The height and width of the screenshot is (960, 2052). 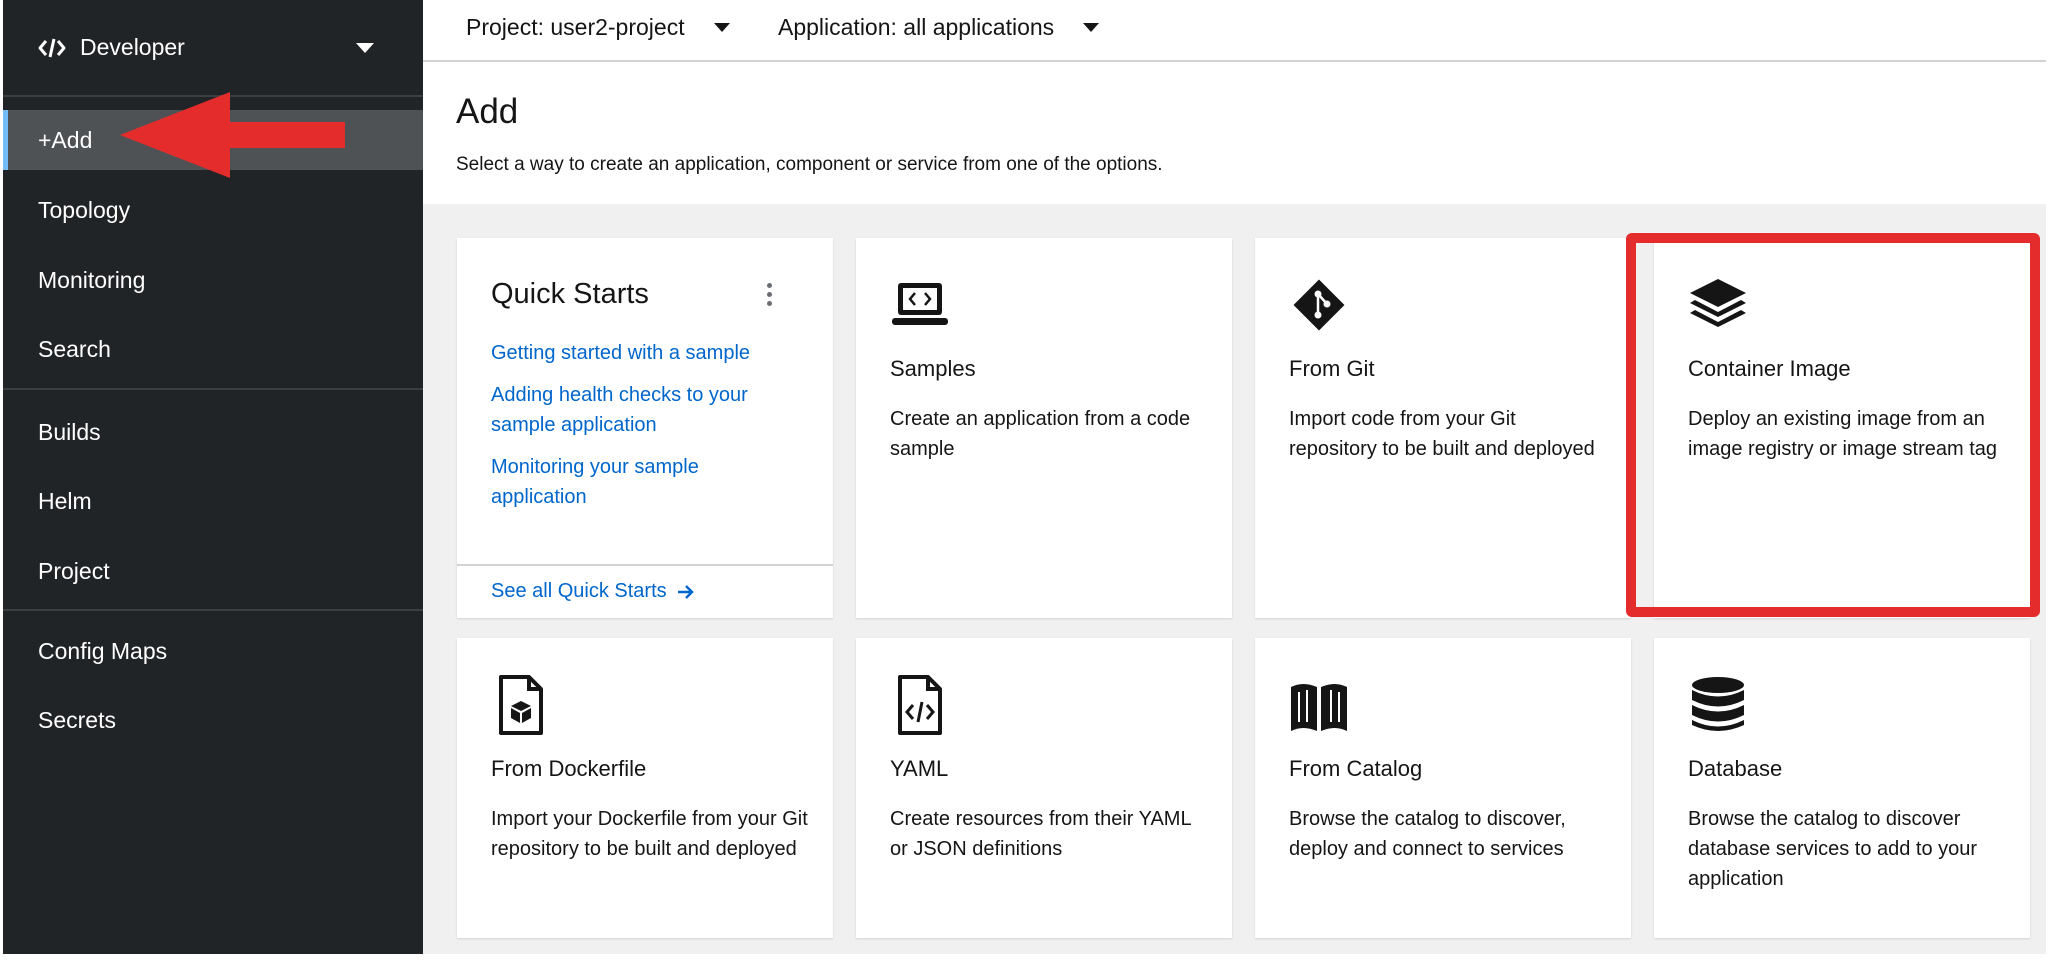 What do you see at coordinates (769, 295) in the screenshot?
I see `kebab-menu-icon` at bounding box center [769, 295].